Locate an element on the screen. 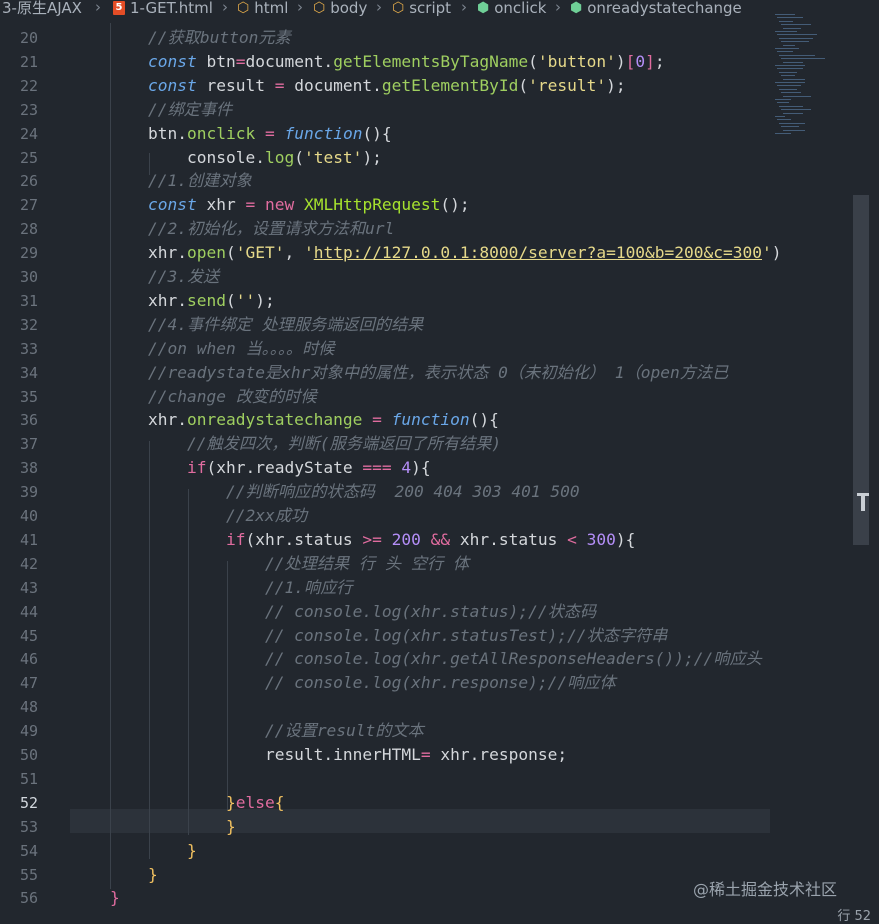  code-line: 44 // console.log(xhr.status);//状态码 is located at coordinates (427, 612).